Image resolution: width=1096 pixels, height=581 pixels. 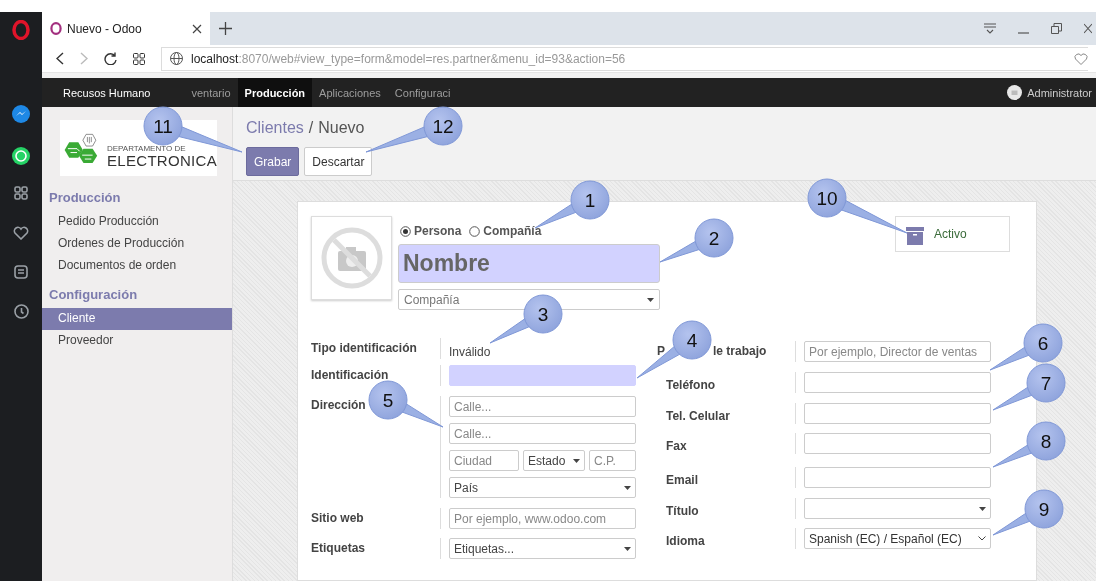 What do you see at coordinates (1059, 92) in the screenshot?
I see `user-menu: Administrator` at bounding box center [1059, 92].